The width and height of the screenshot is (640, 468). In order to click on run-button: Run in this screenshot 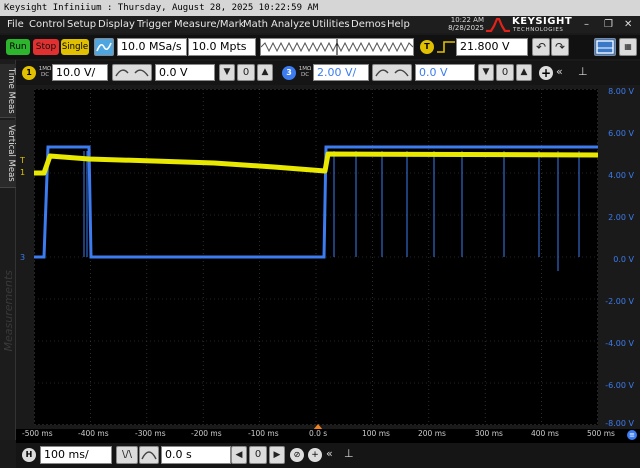, I will do `click(18, 47)`.